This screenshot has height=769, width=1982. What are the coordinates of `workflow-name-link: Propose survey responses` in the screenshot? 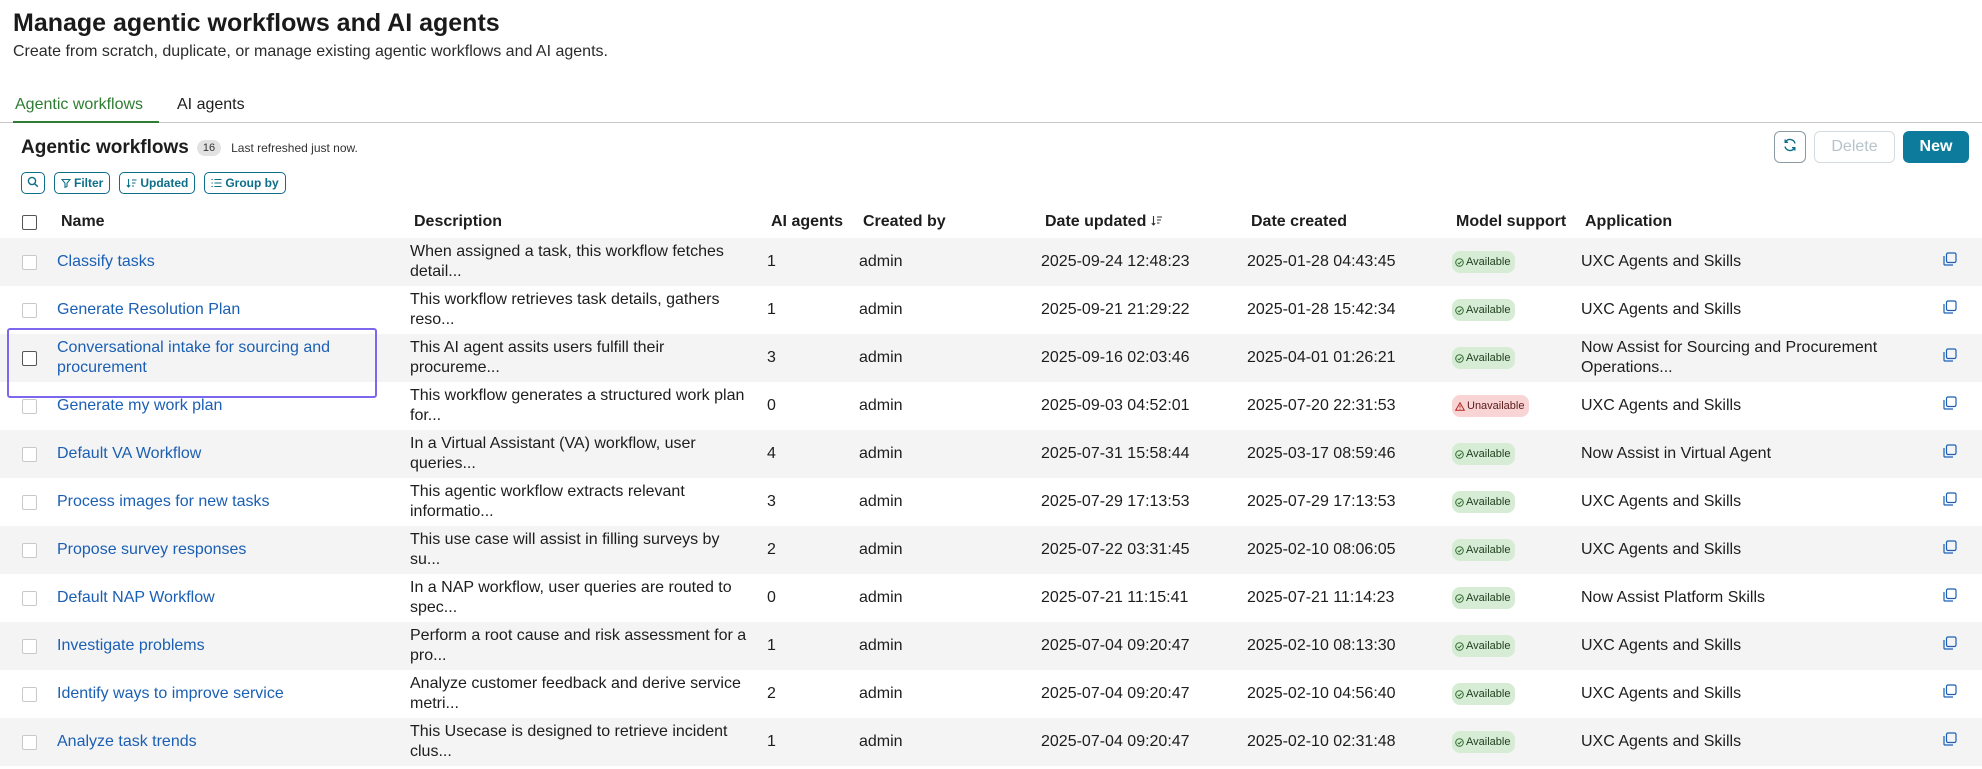 It's located at (207, 550).